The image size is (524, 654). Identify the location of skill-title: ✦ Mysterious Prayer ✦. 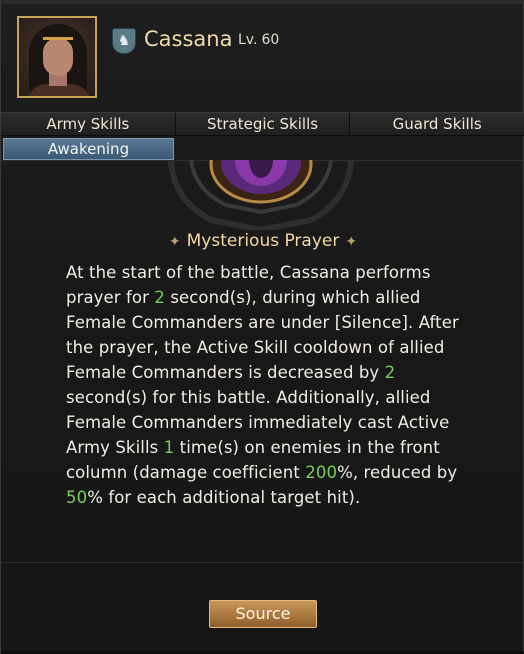
(262, 241).